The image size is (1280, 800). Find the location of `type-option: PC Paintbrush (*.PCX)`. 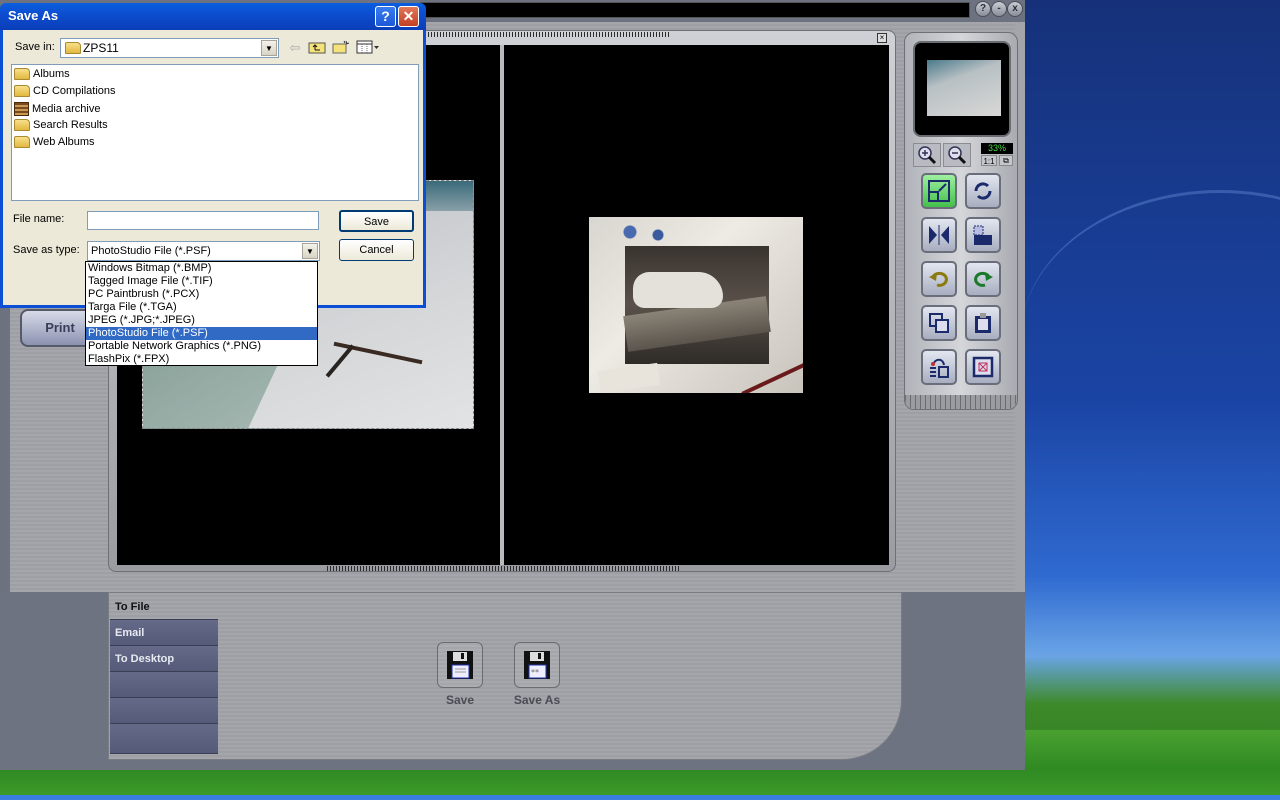

type-option: PC Paintbrush (*.PCX) is located at coordinates (201, 294).